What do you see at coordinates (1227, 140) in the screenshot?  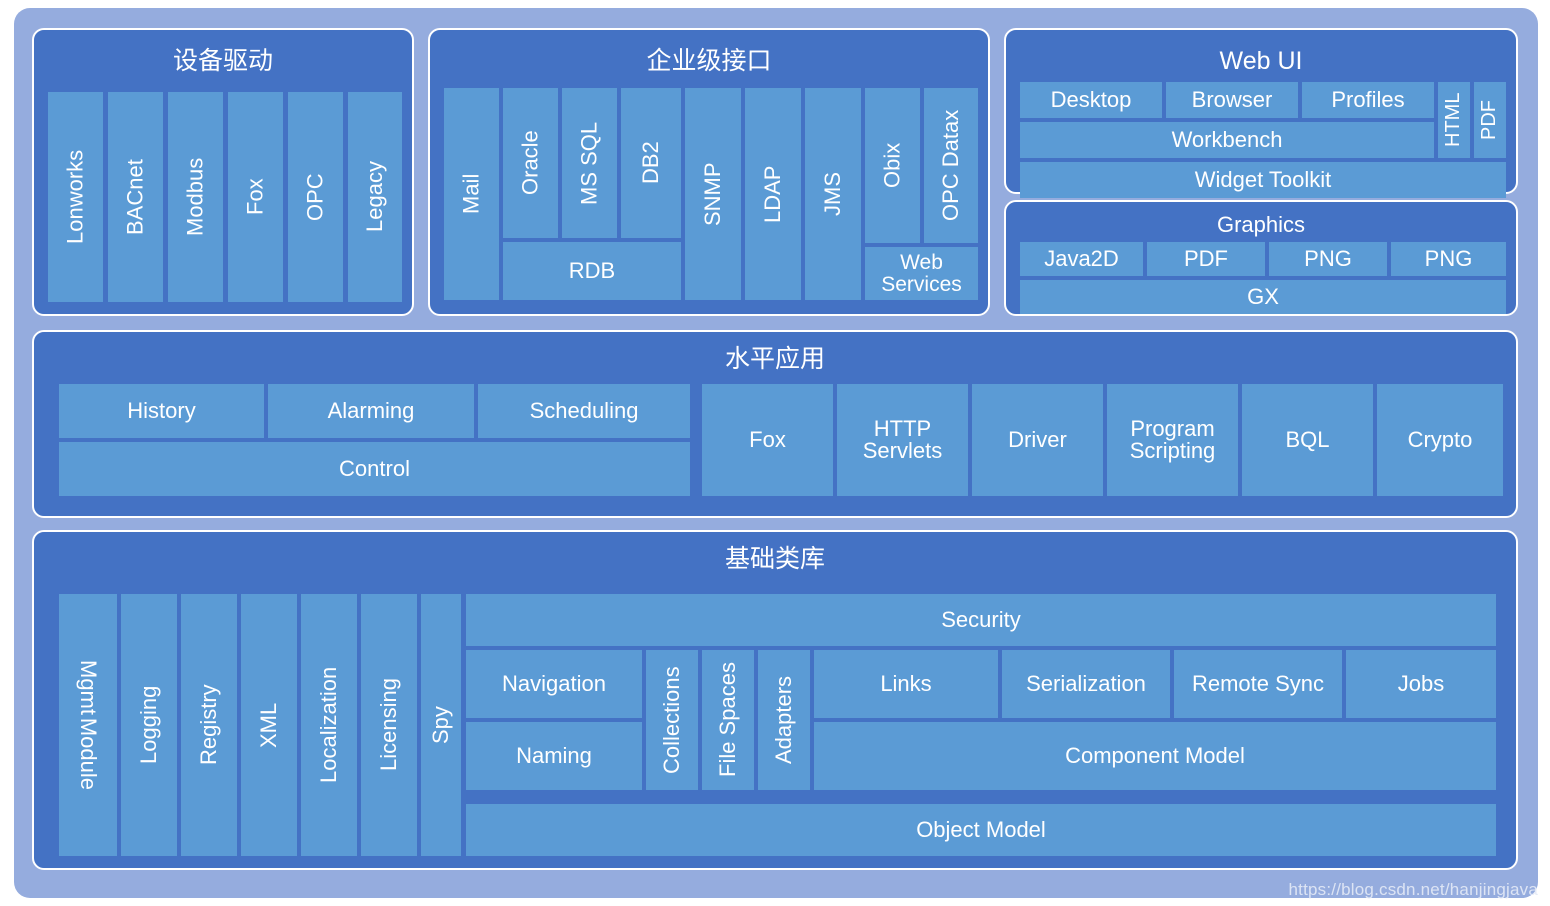 I see `tile-workbench: Workbench` at bounding box center [1227, 140].